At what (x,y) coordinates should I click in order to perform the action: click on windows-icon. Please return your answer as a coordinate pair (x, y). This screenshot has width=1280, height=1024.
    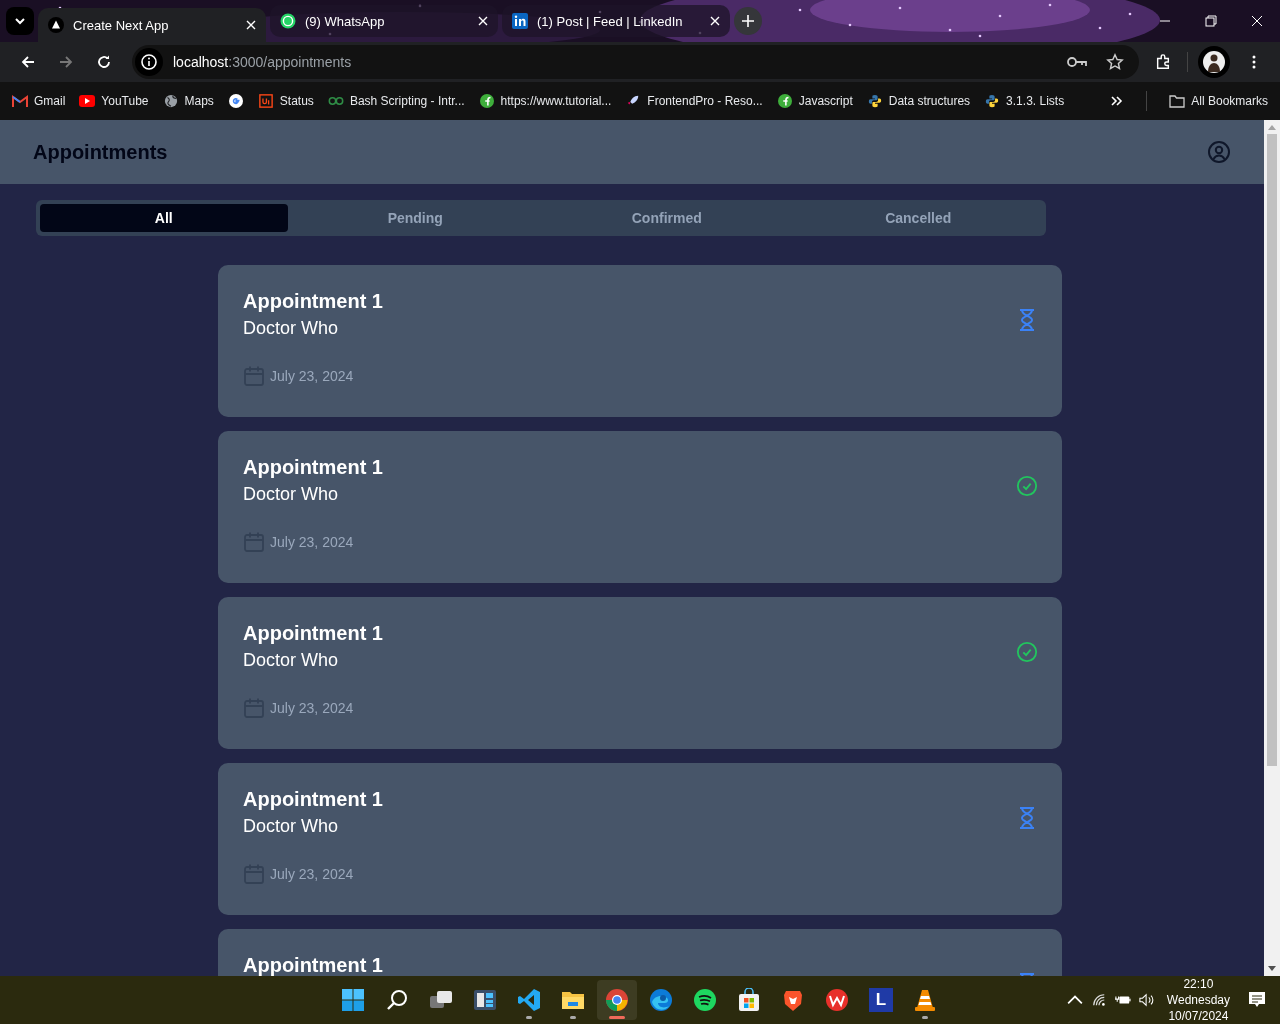
    Looking at the image, I should click on (353, 1000).